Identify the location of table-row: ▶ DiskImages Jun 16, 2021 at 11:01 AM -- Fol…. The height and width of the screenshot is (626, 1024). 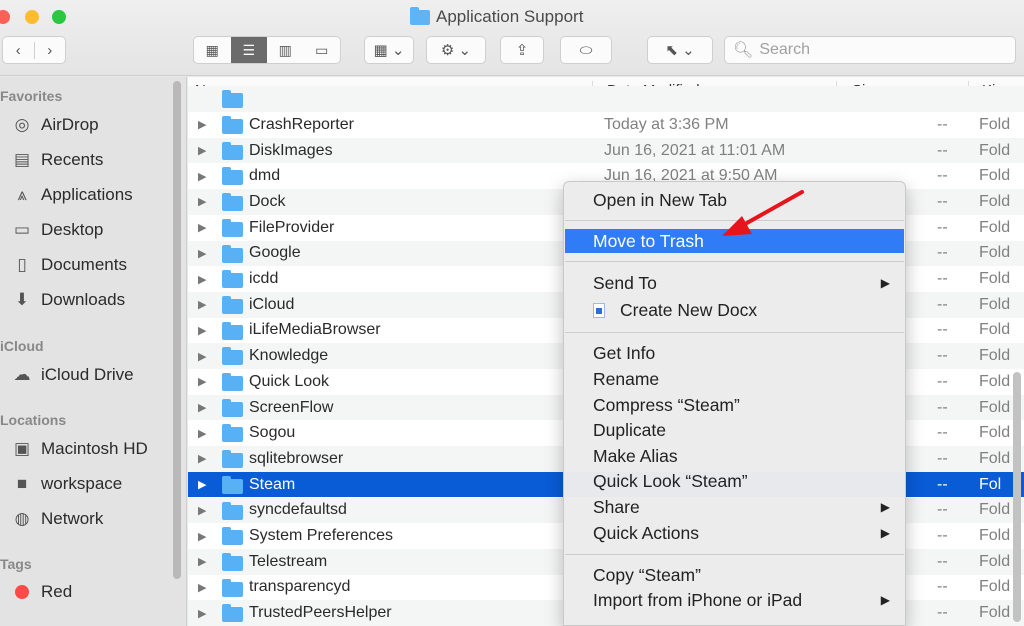
(606, 150).